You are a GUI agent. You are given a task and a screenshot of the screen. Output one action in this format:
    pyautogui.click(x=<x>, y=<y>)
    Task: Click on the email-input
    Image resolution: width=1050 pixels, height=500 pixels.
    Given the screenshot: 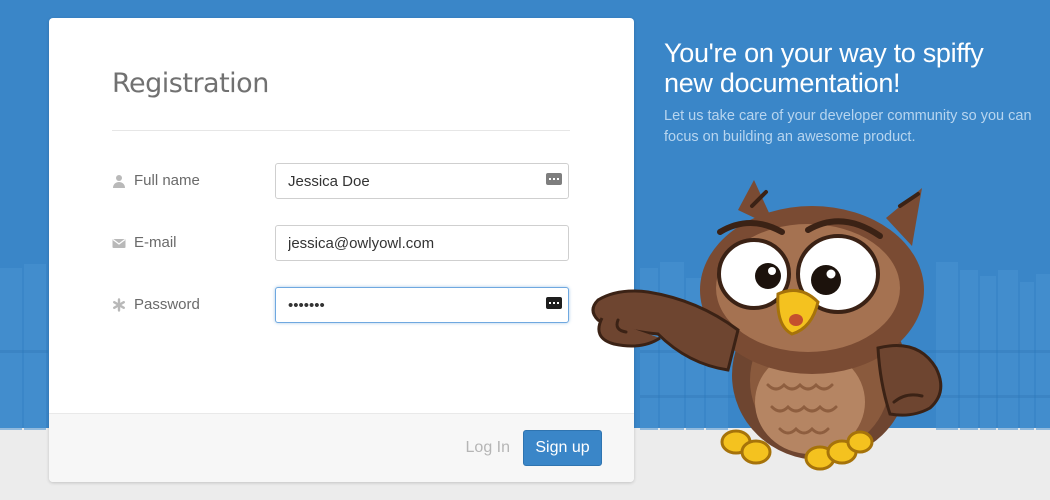 What is the action you would take?
    pyautogui.click(x=422, y=243)
    